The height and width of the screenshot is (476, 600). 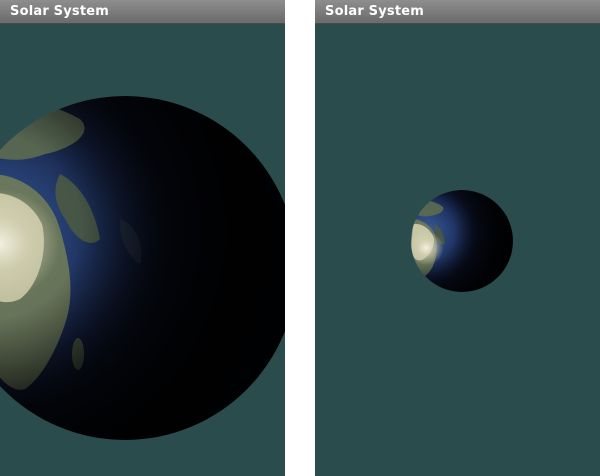 I want to click on earth-sphere, so click(x=462, y=241).